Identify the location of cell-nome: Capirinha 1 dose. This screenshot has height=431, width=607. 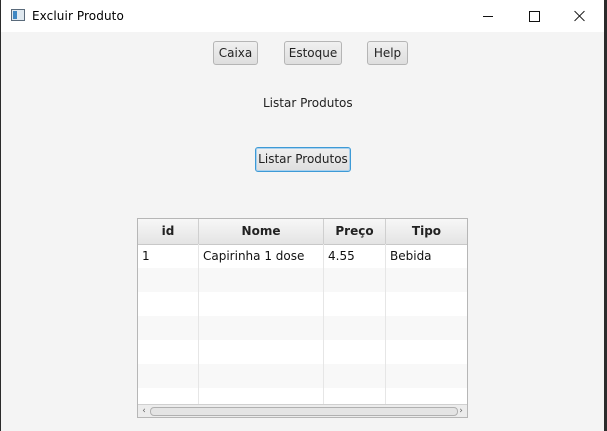
(261, 256).